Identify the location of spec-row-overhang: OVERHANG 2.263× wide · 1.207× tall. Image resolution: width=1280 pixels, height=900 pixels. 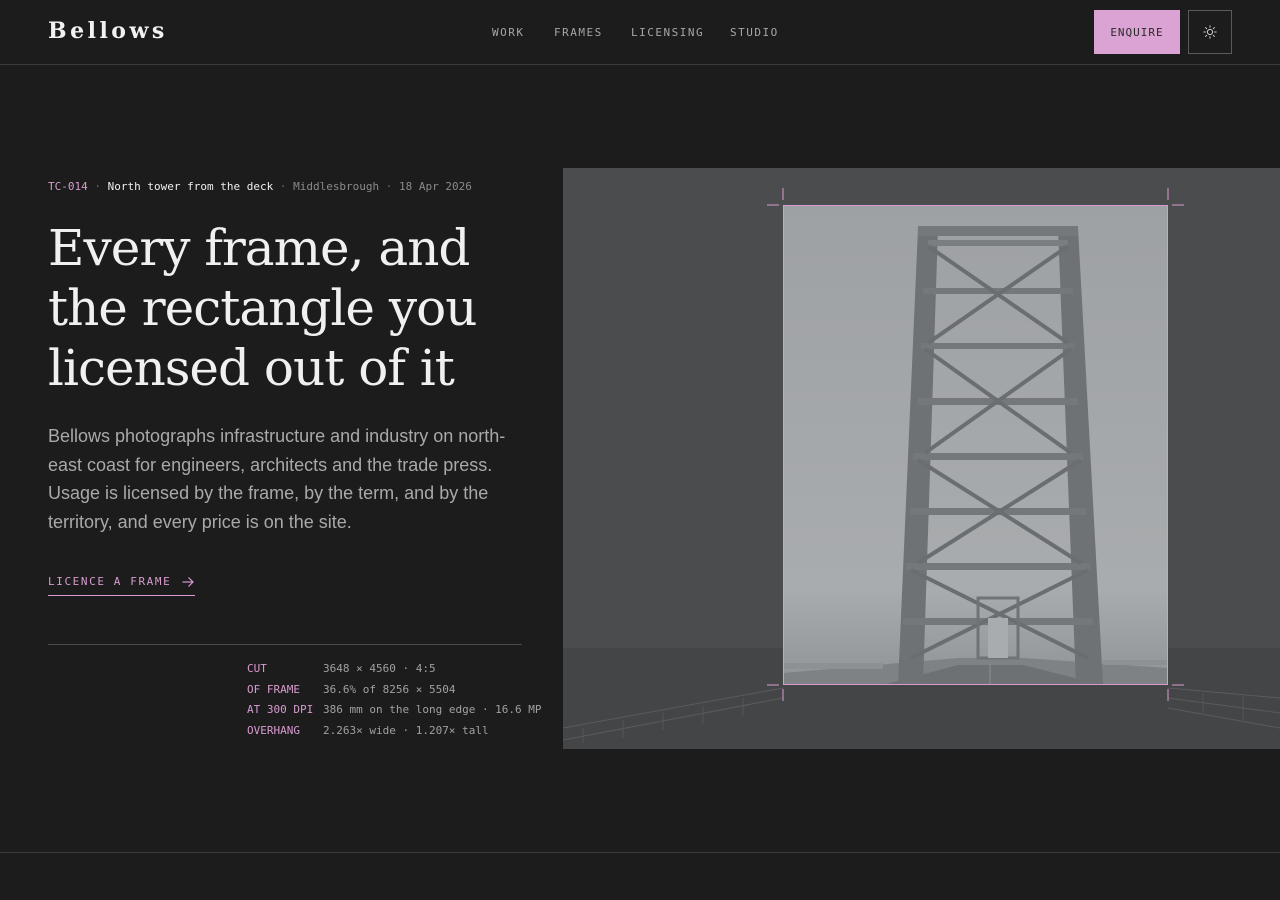
(394, 732).